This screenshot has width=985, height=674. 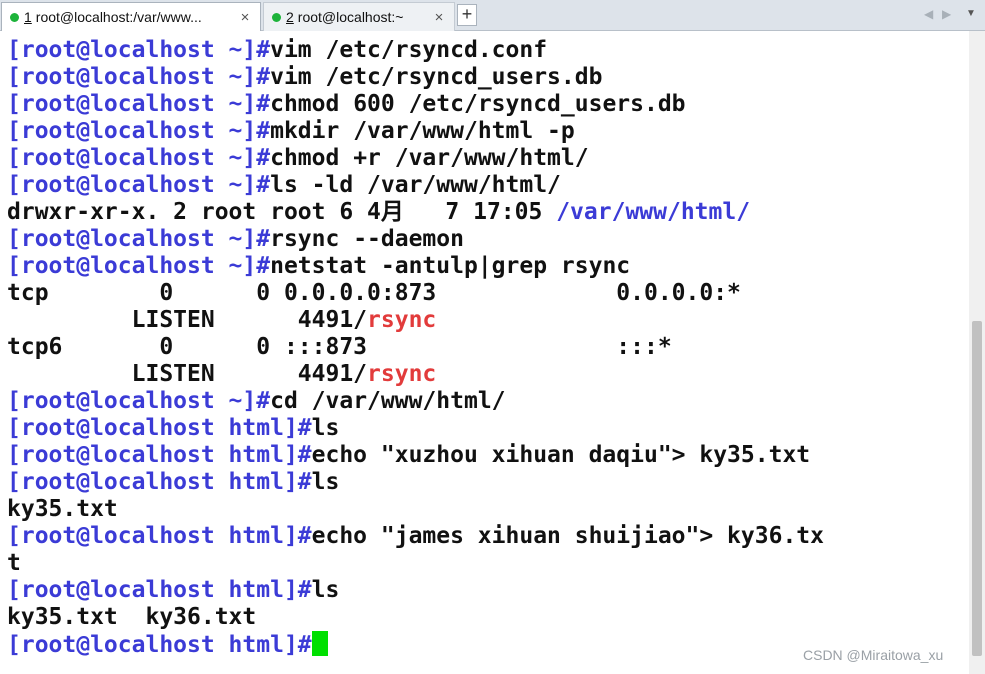 I want to click on output-text: drwxr-xr-x. 2 root root 6 4月 7 17:05, so click(x=282, y=212).